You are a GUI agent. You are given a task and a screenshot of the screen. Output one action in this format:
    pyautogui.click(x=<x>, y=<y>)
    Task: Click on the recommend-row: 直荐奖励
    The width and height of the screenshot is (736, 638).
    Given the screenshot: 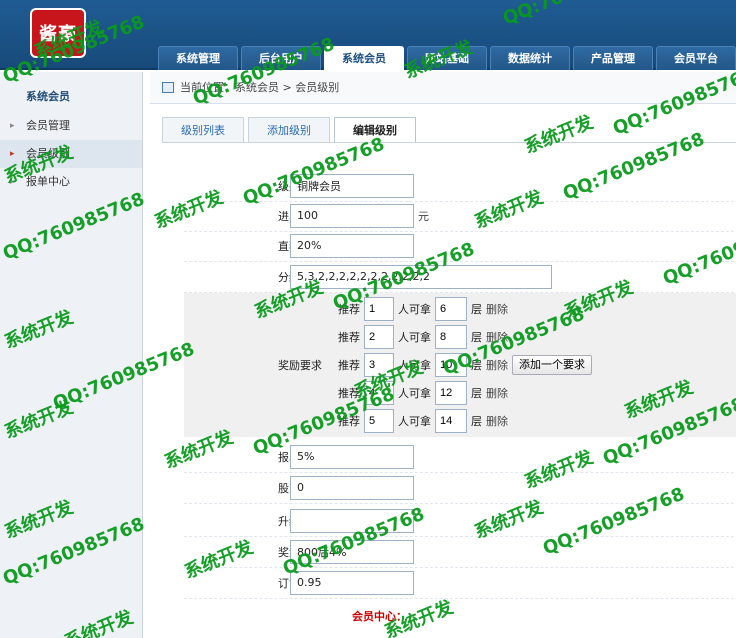 What is the action you would take?
    pyautogui.click(x=460, y=246)
    